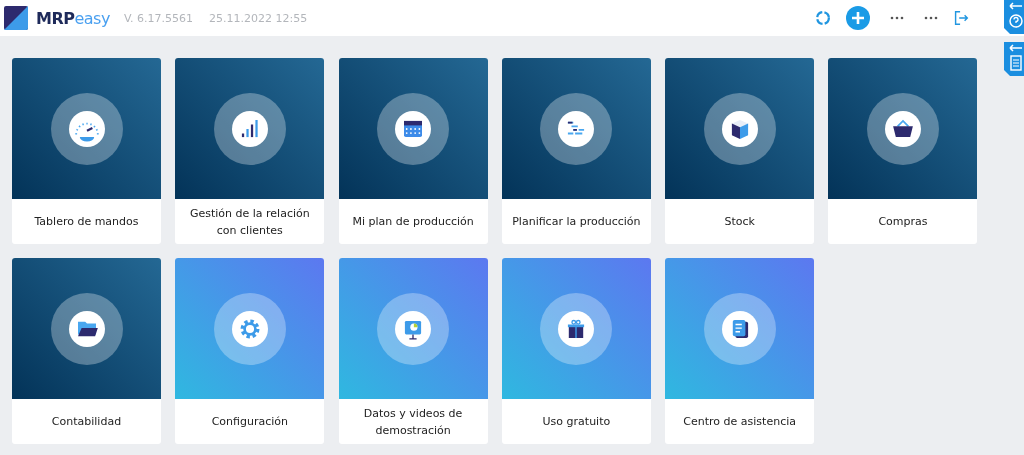  Describe the element at coordinates (86, 351) in the screenshot. I see `module-tile: Contabilidad` at that location.